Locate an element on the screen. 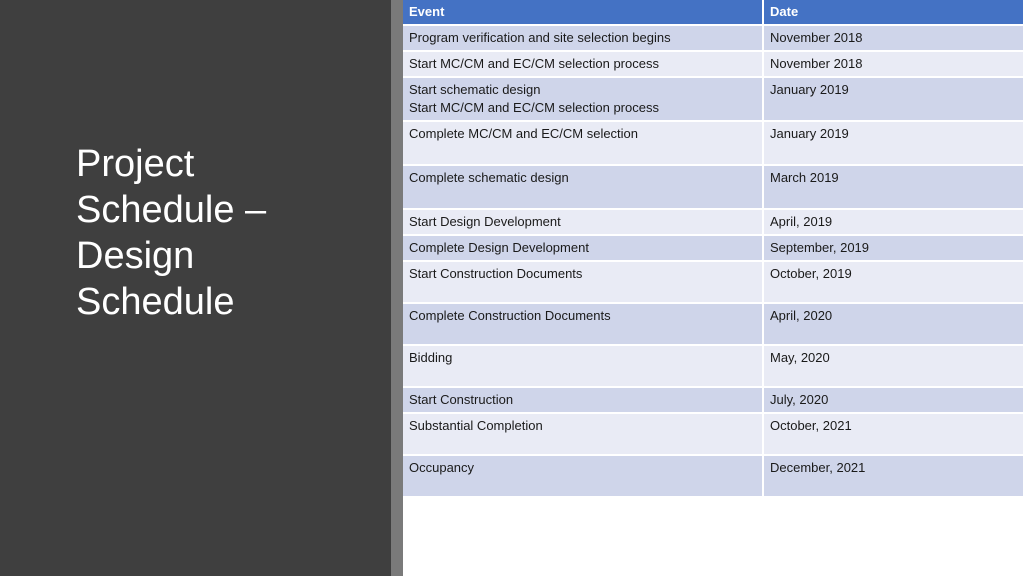 Image resolution: width=1024 pixels, height=576 pixels. event-cell: Complete MC/CM and EC/CM selection is located at coordinates (583, 143).